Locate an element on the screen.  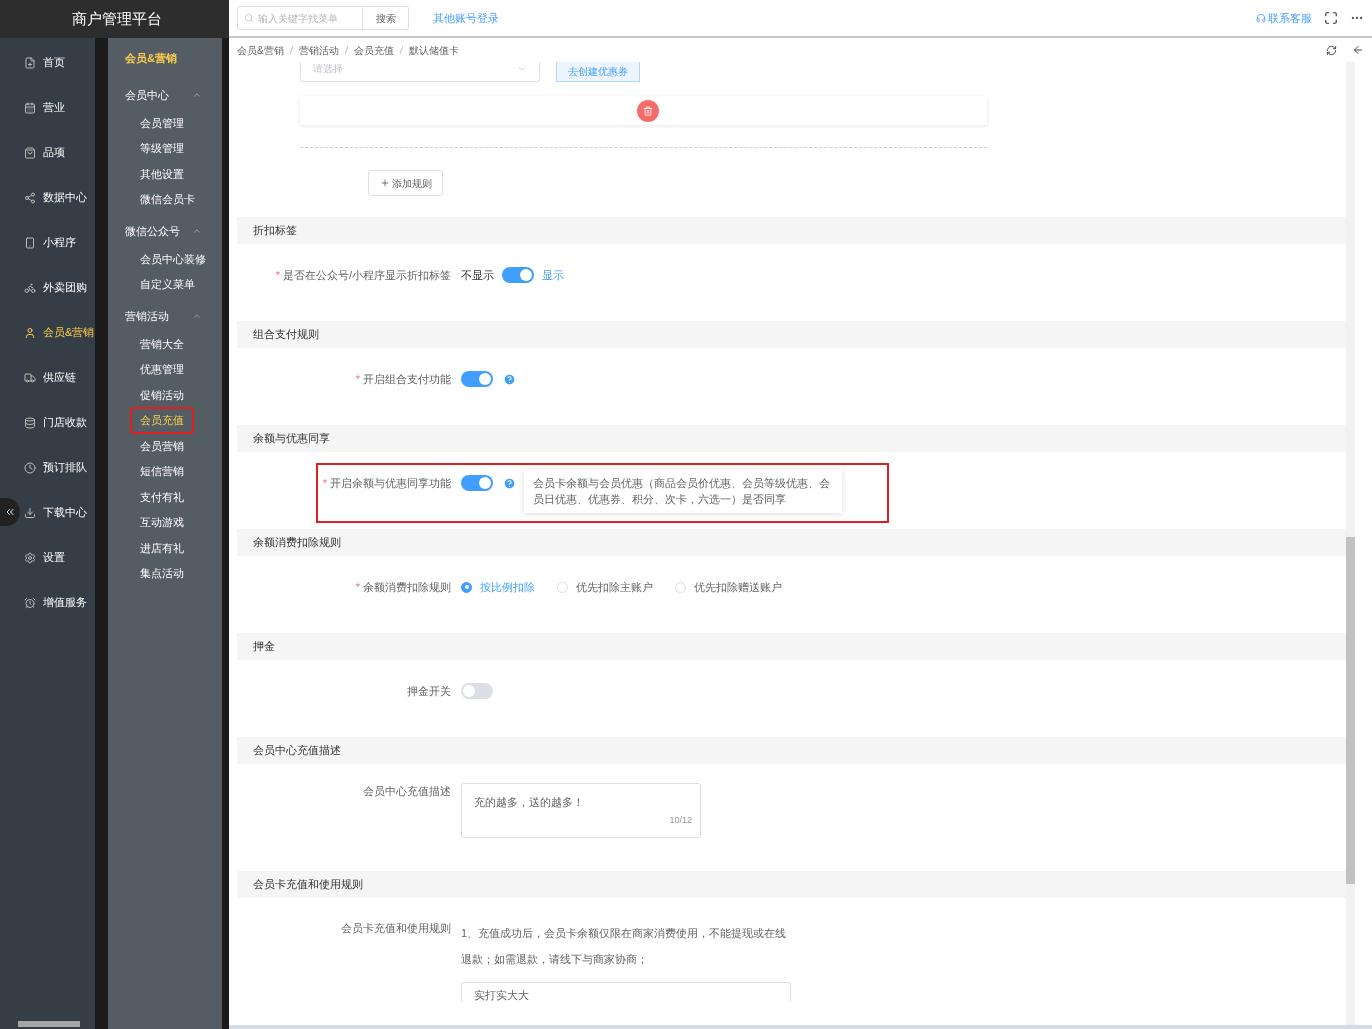
headset-icon is located at coordinates (1261, 18).